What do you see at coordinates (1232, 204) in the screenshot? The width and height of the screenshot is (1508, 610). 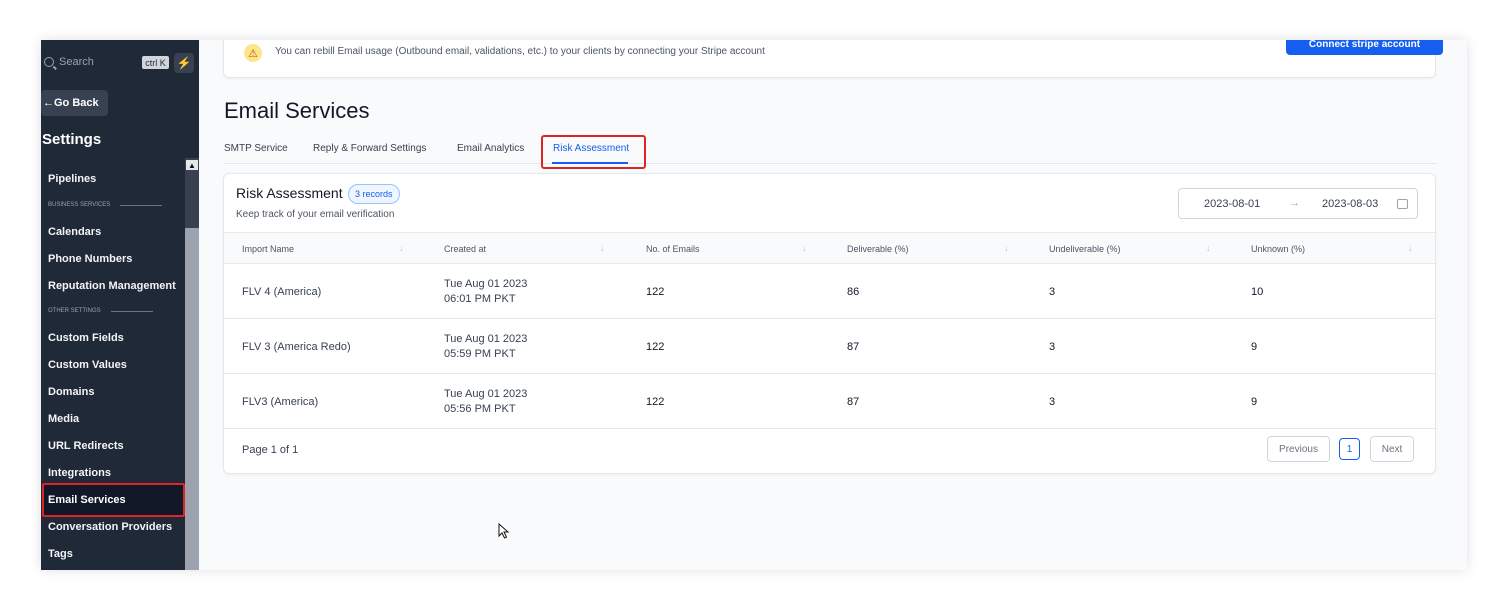 I see `date-from: 2023-08-01` at bounding box center [1232, 204].